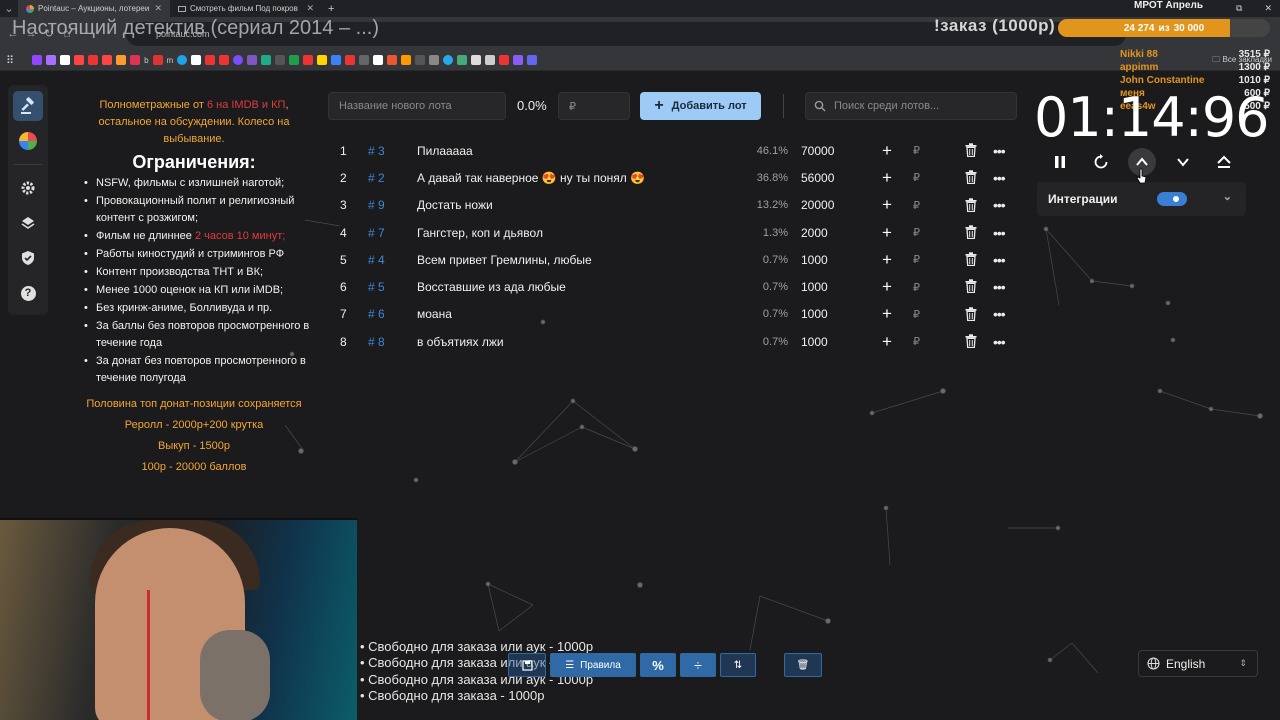 The height and width of the screenshot is (720, 1280). Describe the element at coordinates (814, 233) in the screenshot. I see `lot-amount: 2000` at that location.